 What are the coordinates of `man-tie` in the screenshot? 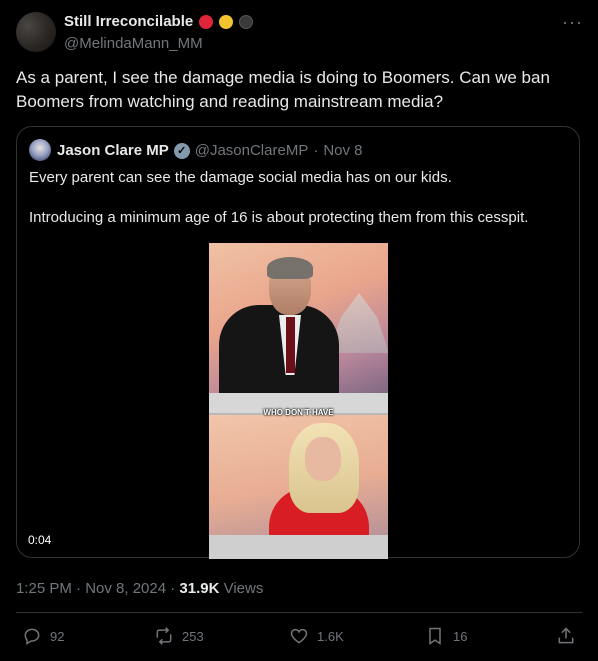 It's located at (290, 345).